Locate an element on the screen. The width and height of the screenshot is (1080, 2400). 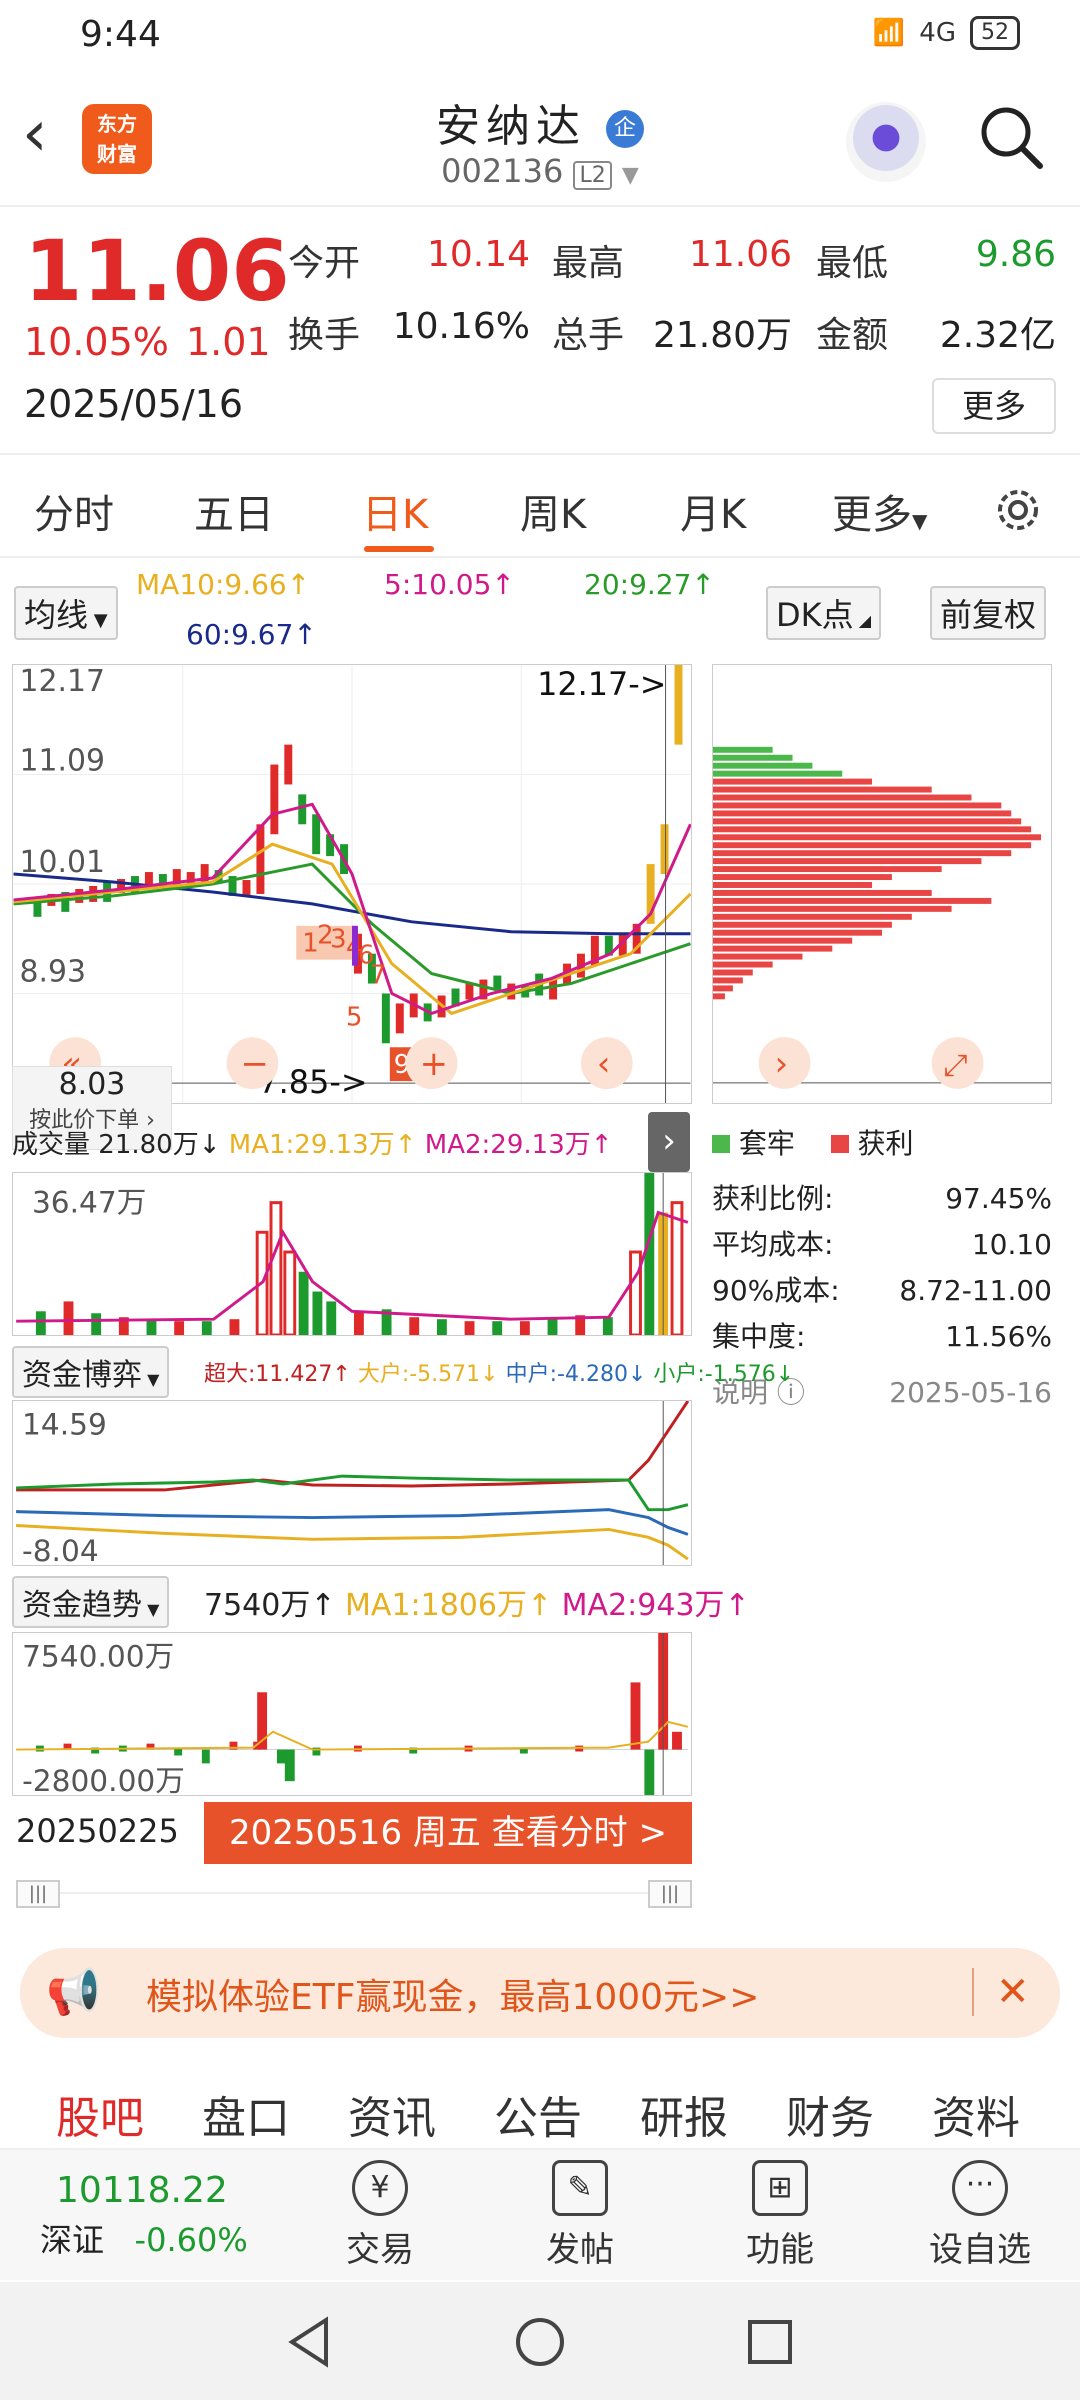
volume-label: 总手 is located at coordinates (588, 335).